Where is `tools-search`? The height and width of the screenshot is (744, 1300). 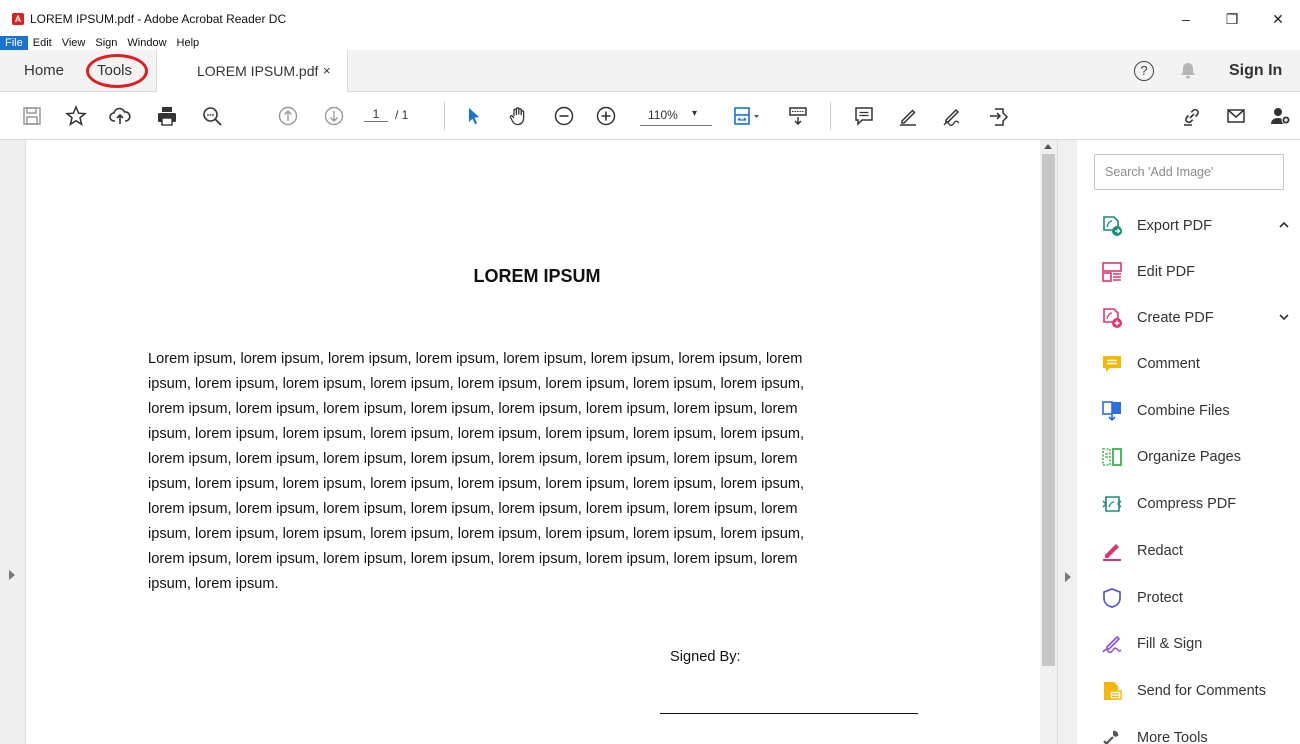 tools-search is located at coordinates (1189, 172).